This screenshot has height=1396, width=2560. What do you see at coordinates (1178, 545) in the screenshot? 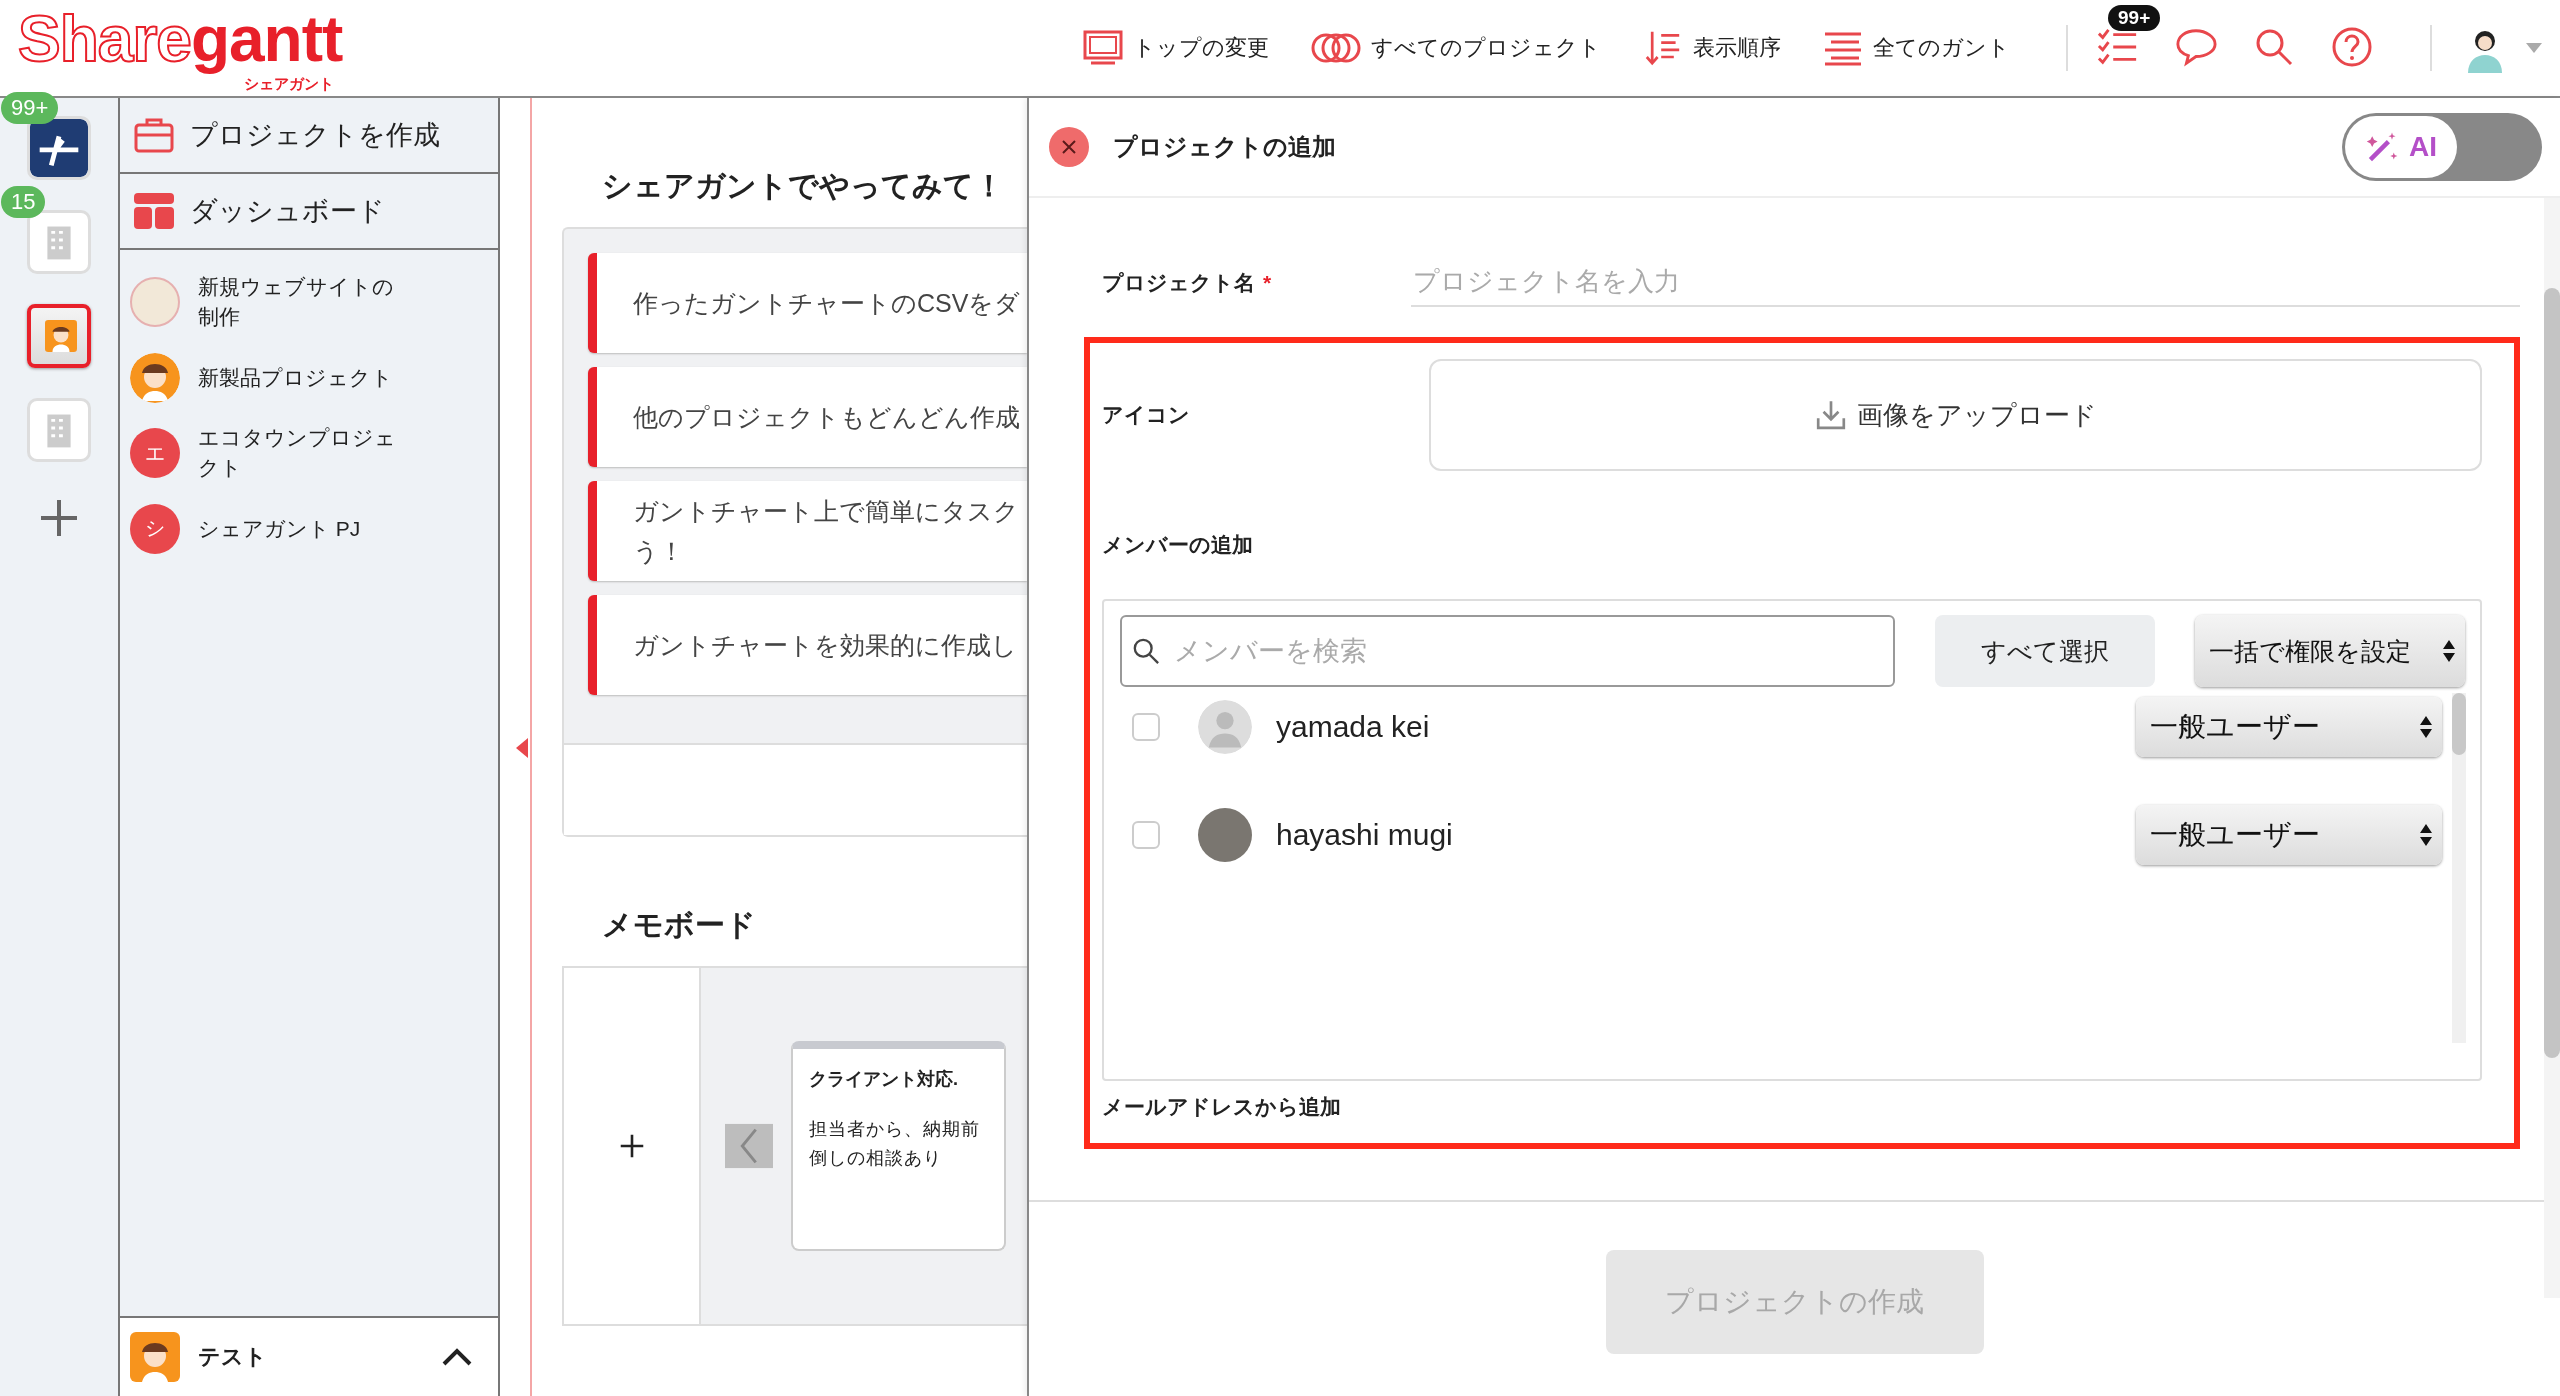
I see `field-label: メンバーの追加` at bounding box center [1178, 545].